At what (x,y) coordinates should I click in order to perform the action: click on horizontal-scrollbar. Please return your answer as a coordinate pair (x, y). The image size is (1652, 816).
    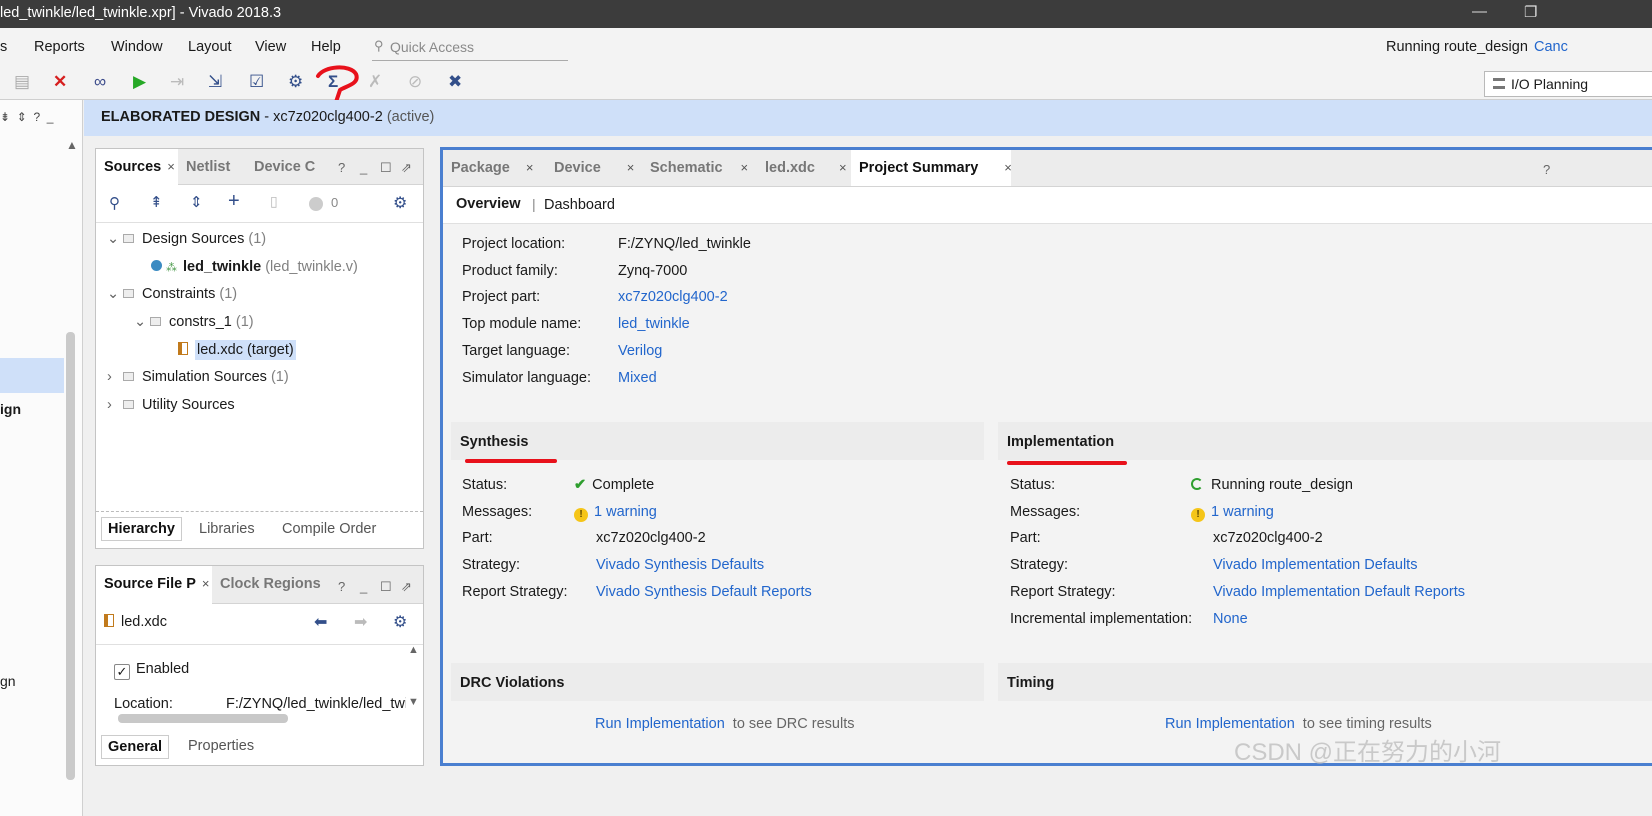
    Looking at the image, I should click on (203, 718).